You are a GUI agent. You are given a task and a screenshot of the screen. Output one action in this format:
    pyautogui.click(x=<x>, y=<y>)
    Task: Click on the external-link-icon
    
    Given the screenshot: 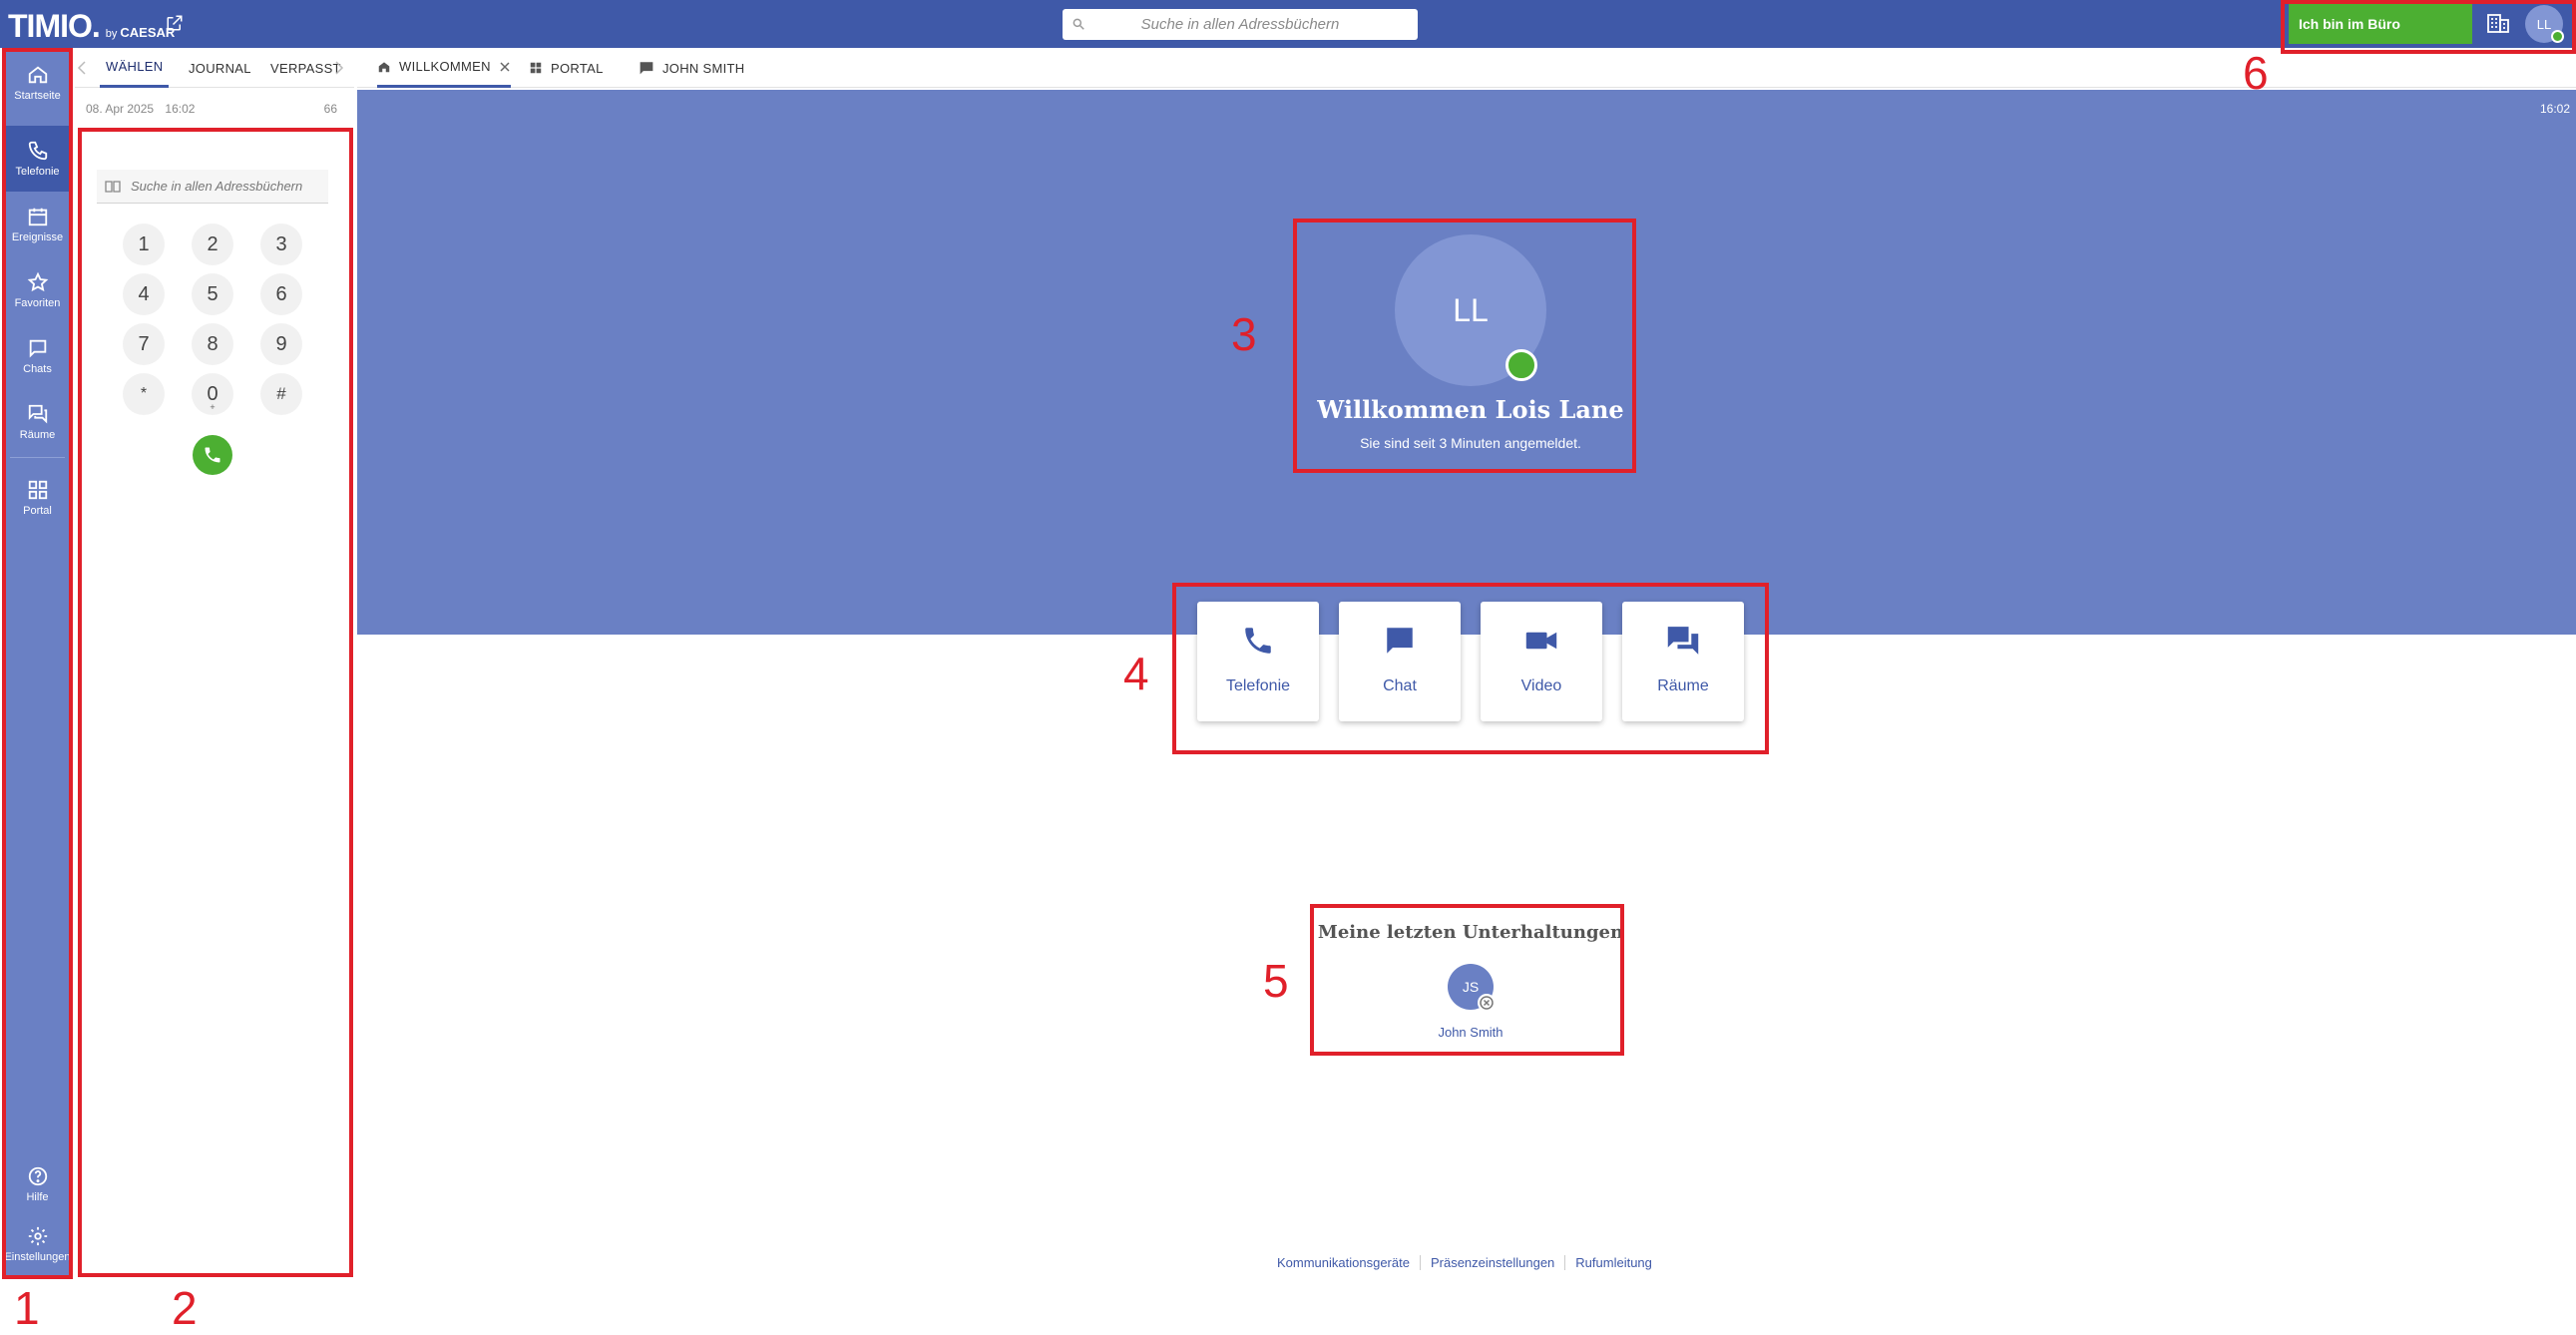 What is the action you would take?
    pyautogui.click(x=175, y=23)
    